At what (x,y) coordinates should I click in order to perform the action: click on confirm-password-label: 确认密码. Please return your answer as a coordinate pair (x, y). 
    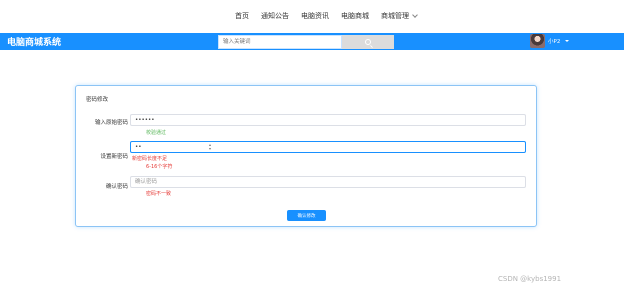
    Looking at the image, I should click on (116, 187).